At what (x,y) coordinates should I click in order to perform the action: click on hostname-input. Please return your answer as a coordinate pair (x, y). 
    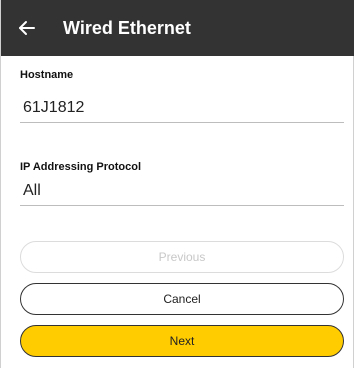
    Looking at the image, I should click on (182, 108).